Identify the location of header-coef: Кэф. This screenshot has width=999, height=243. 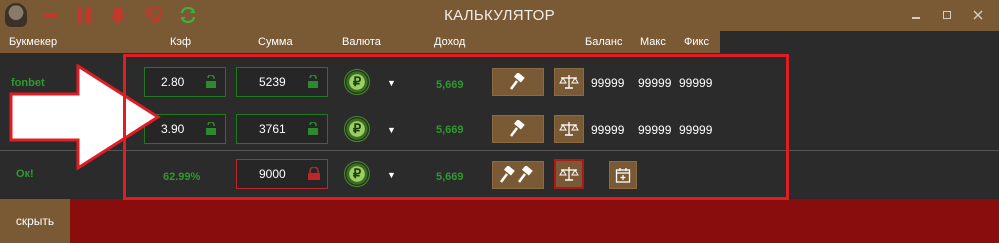
(181, 42).